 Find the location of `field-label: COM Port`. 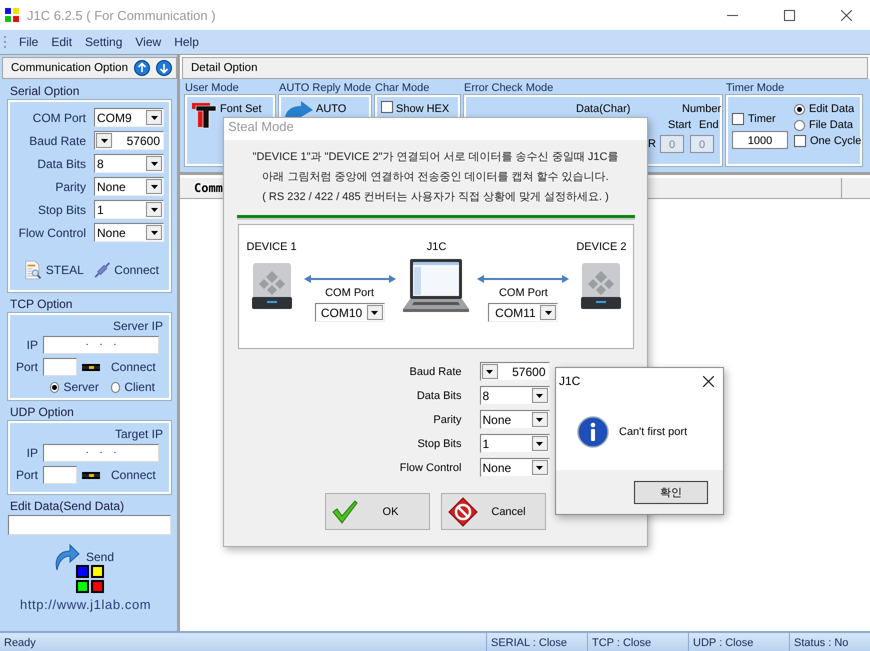

field-label: COM Port is located at coordinates (59, 117).